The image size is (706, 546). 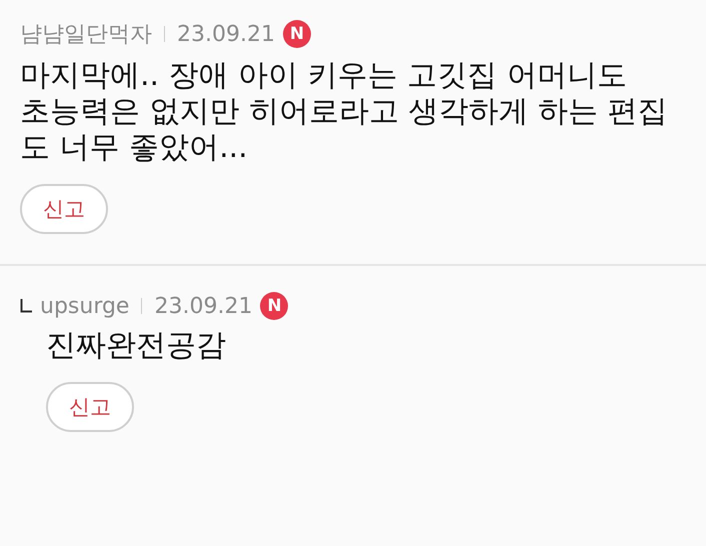 What do you see at coordinates (136, 346) in the screenshot?
I see `comment-text: 진짜완전공감` at bounding box center [136, 346].